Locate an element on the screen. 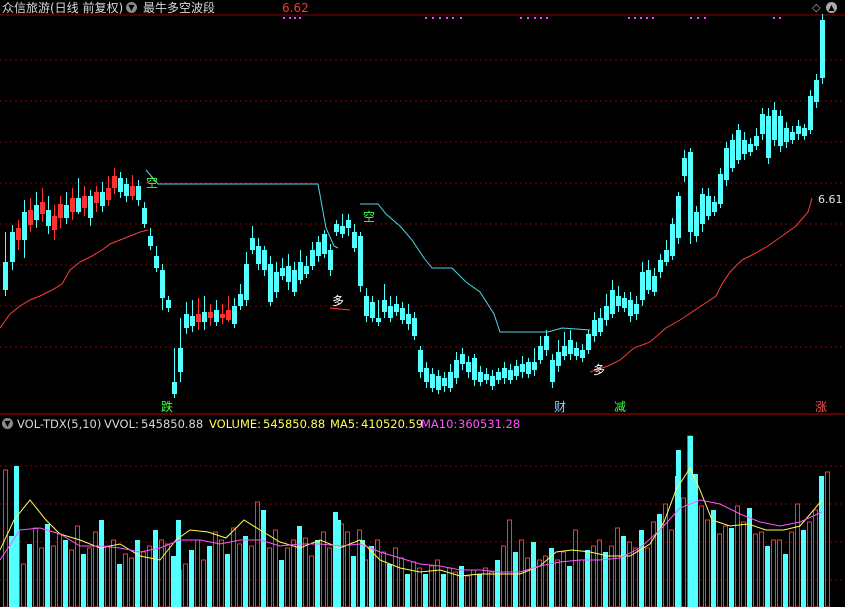  signal-zhang: 涨 is located at coordinates (821, 407).